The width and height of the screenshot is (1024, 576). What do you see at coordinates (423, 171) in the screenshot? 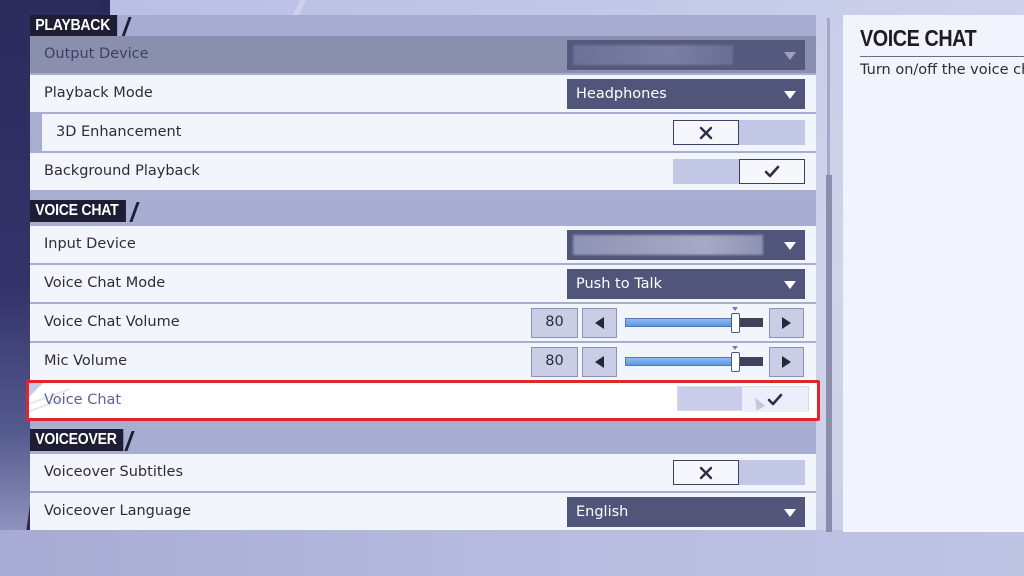
I see `setting-background-playback: Background Playback` at bounding box center [423, 171].